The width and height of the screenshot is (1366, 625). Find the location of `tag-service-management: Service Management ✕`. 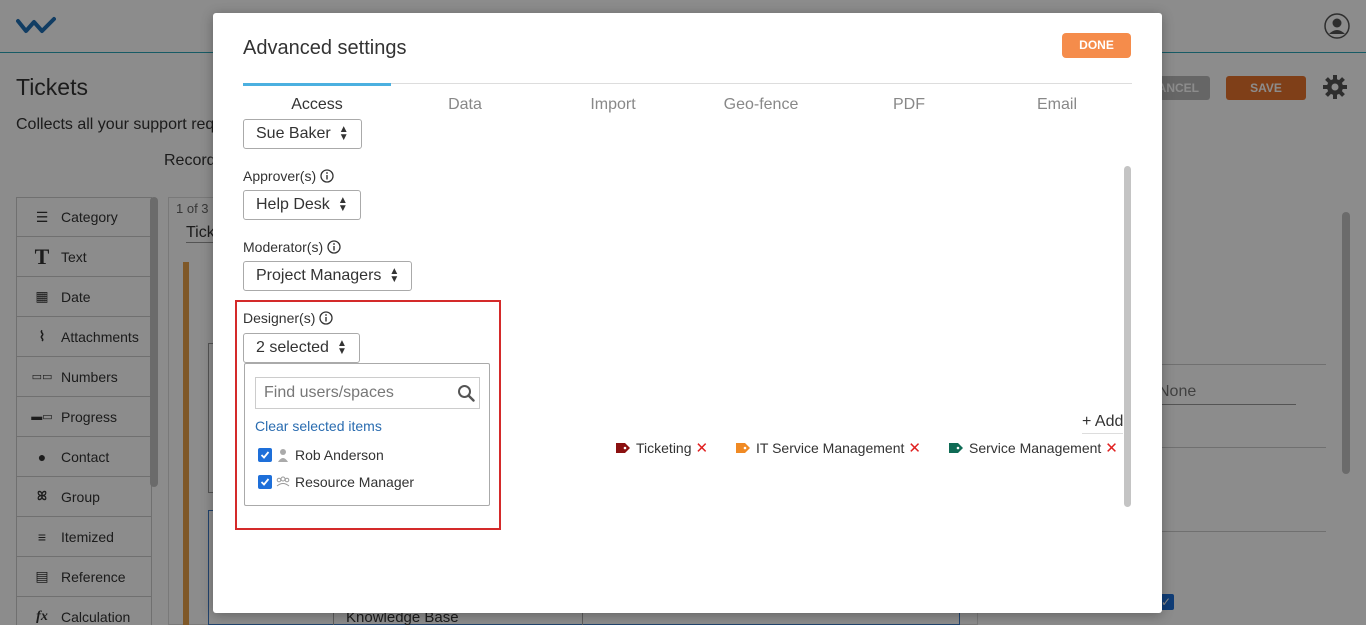

tag-service-management: Service Management ✕ is located at coordinates (1033, 448).